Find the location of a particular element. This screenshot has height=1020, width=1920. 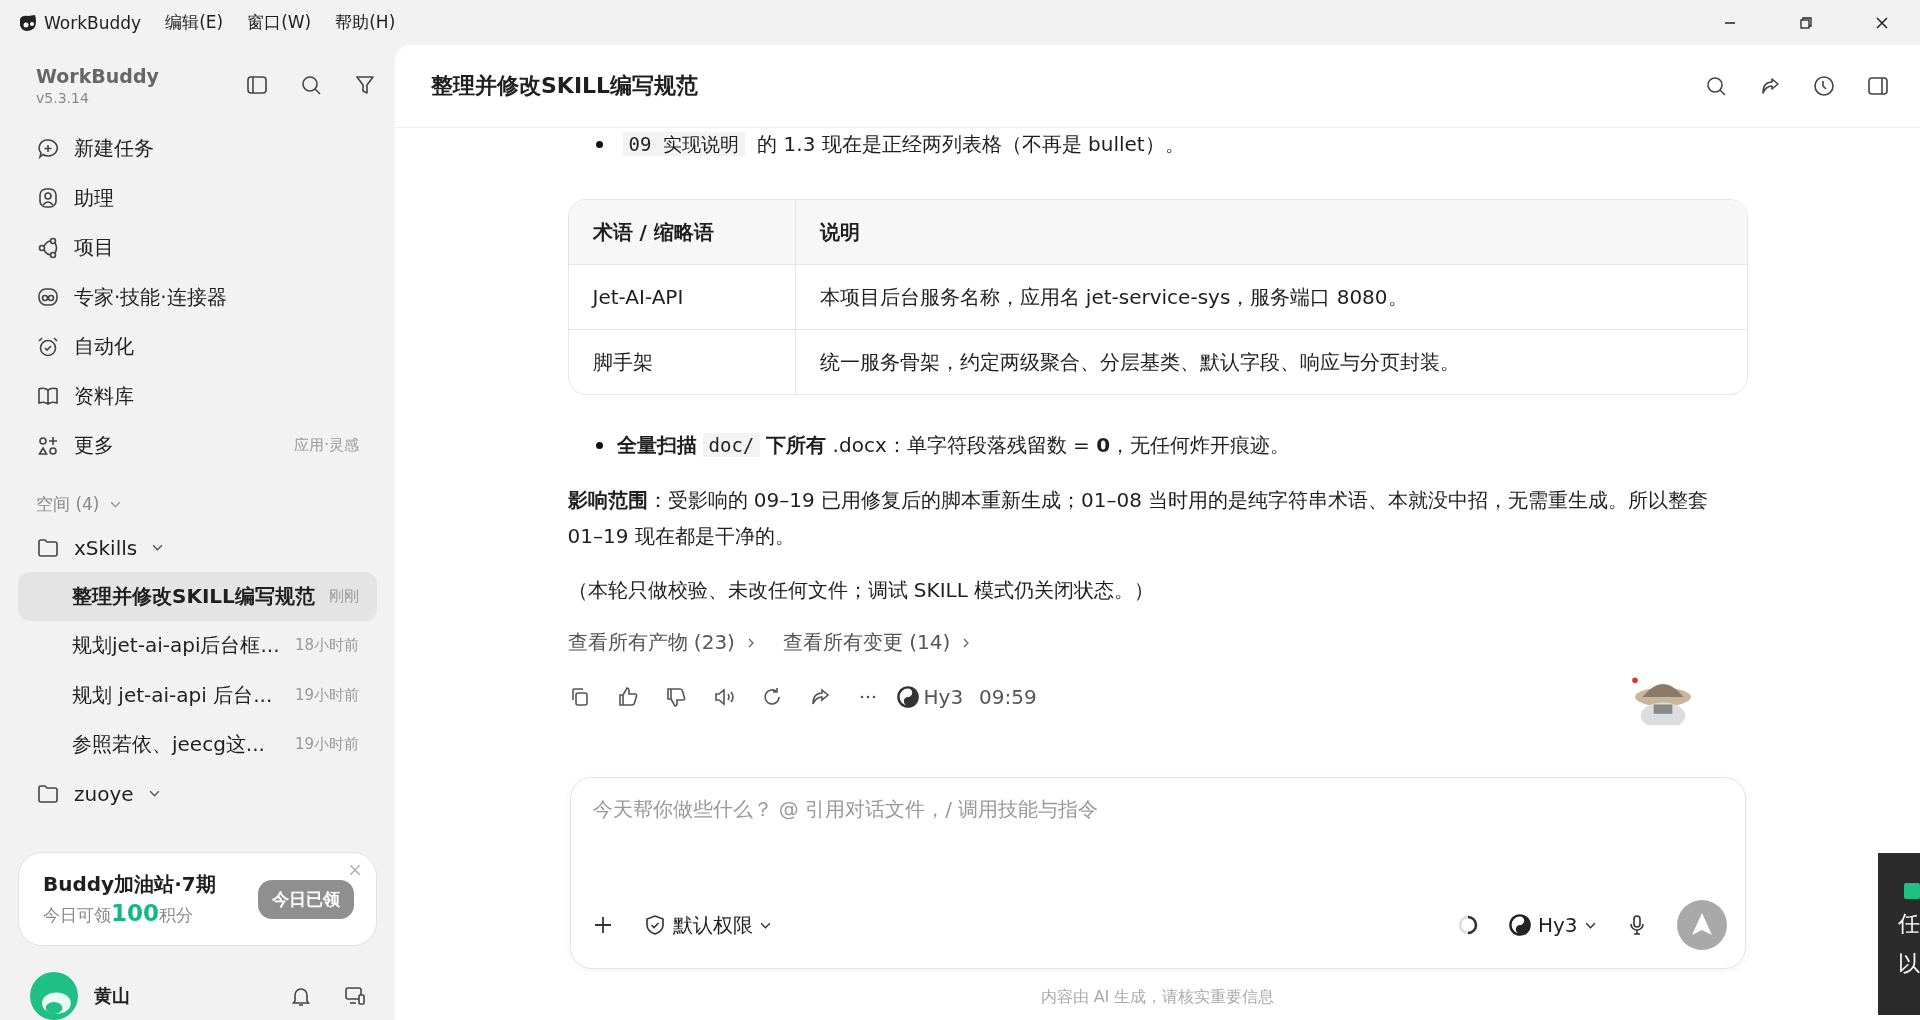

devices-icon is located at coordinates (355, 996).